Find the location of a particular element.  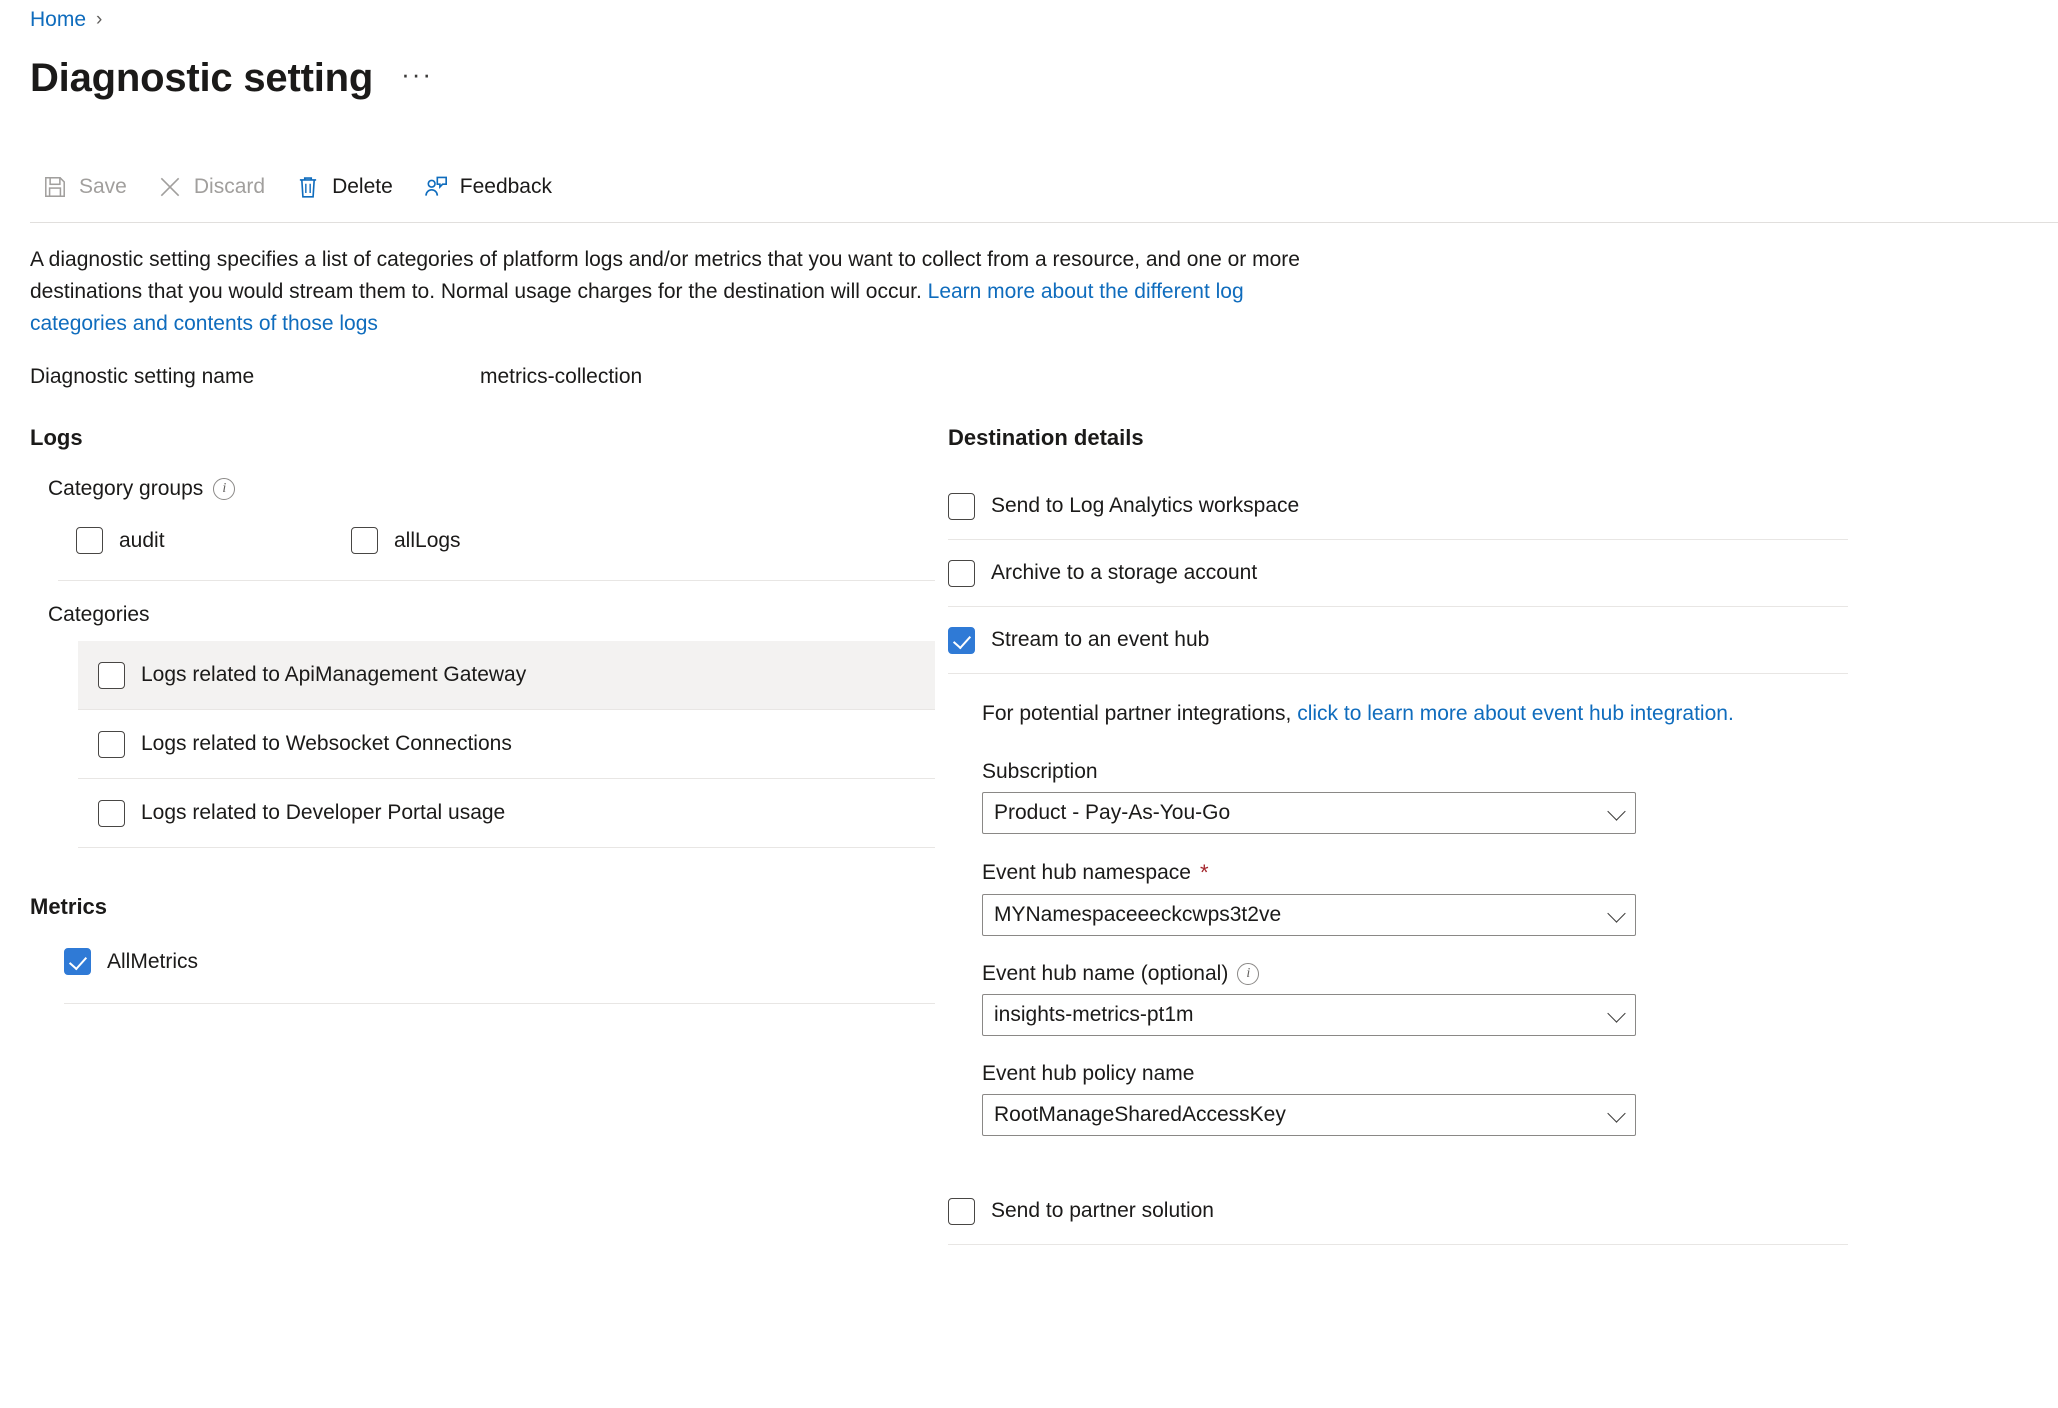

event-hub-namespace-label-text: Event hub namespace is located at coordinates (1086, 872).